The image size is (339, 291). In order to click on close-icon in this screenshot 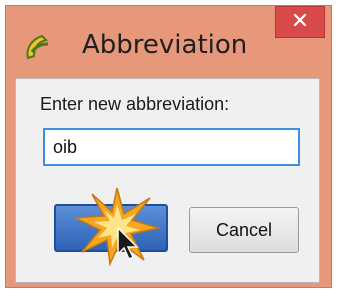, I will do `click(300, 22)`.